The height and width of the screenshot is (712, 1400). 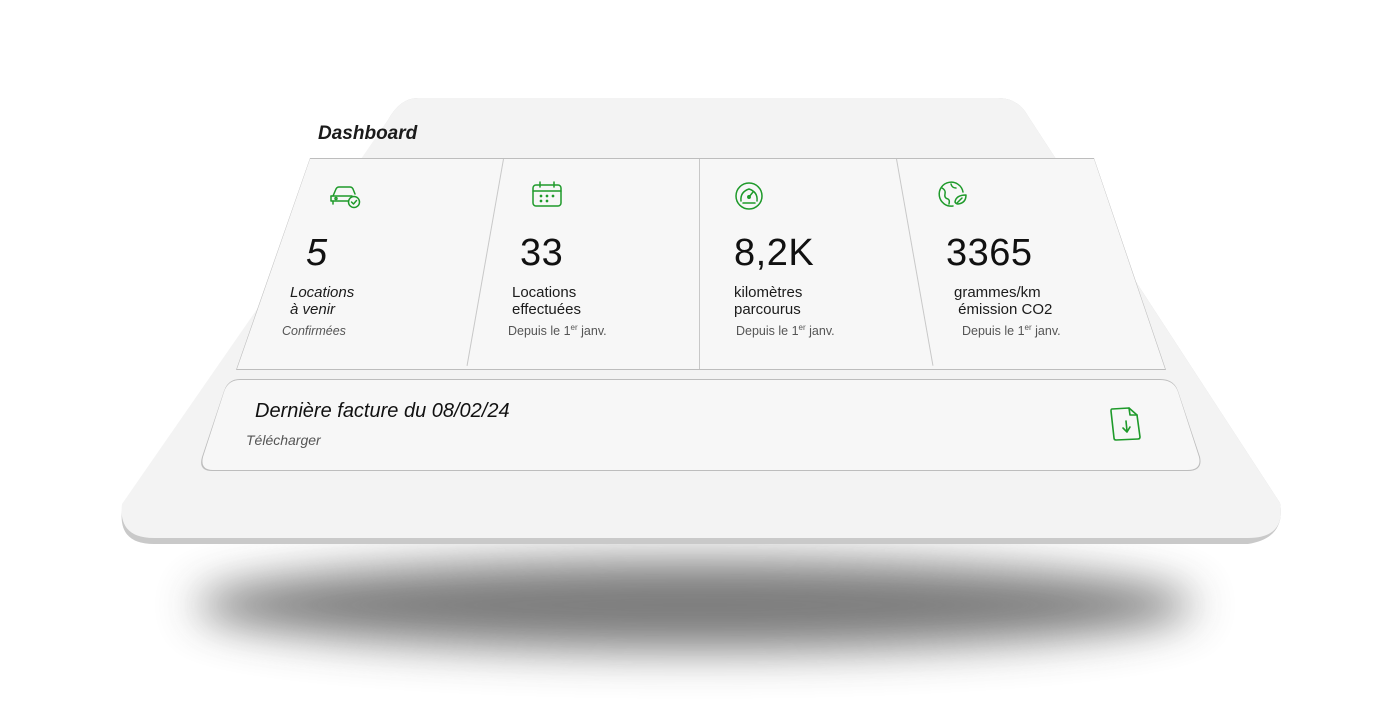 What do you see at coordinates (345, 195) in the screenshot?
I see `car-check-icon` at bounding box center [345, 195].